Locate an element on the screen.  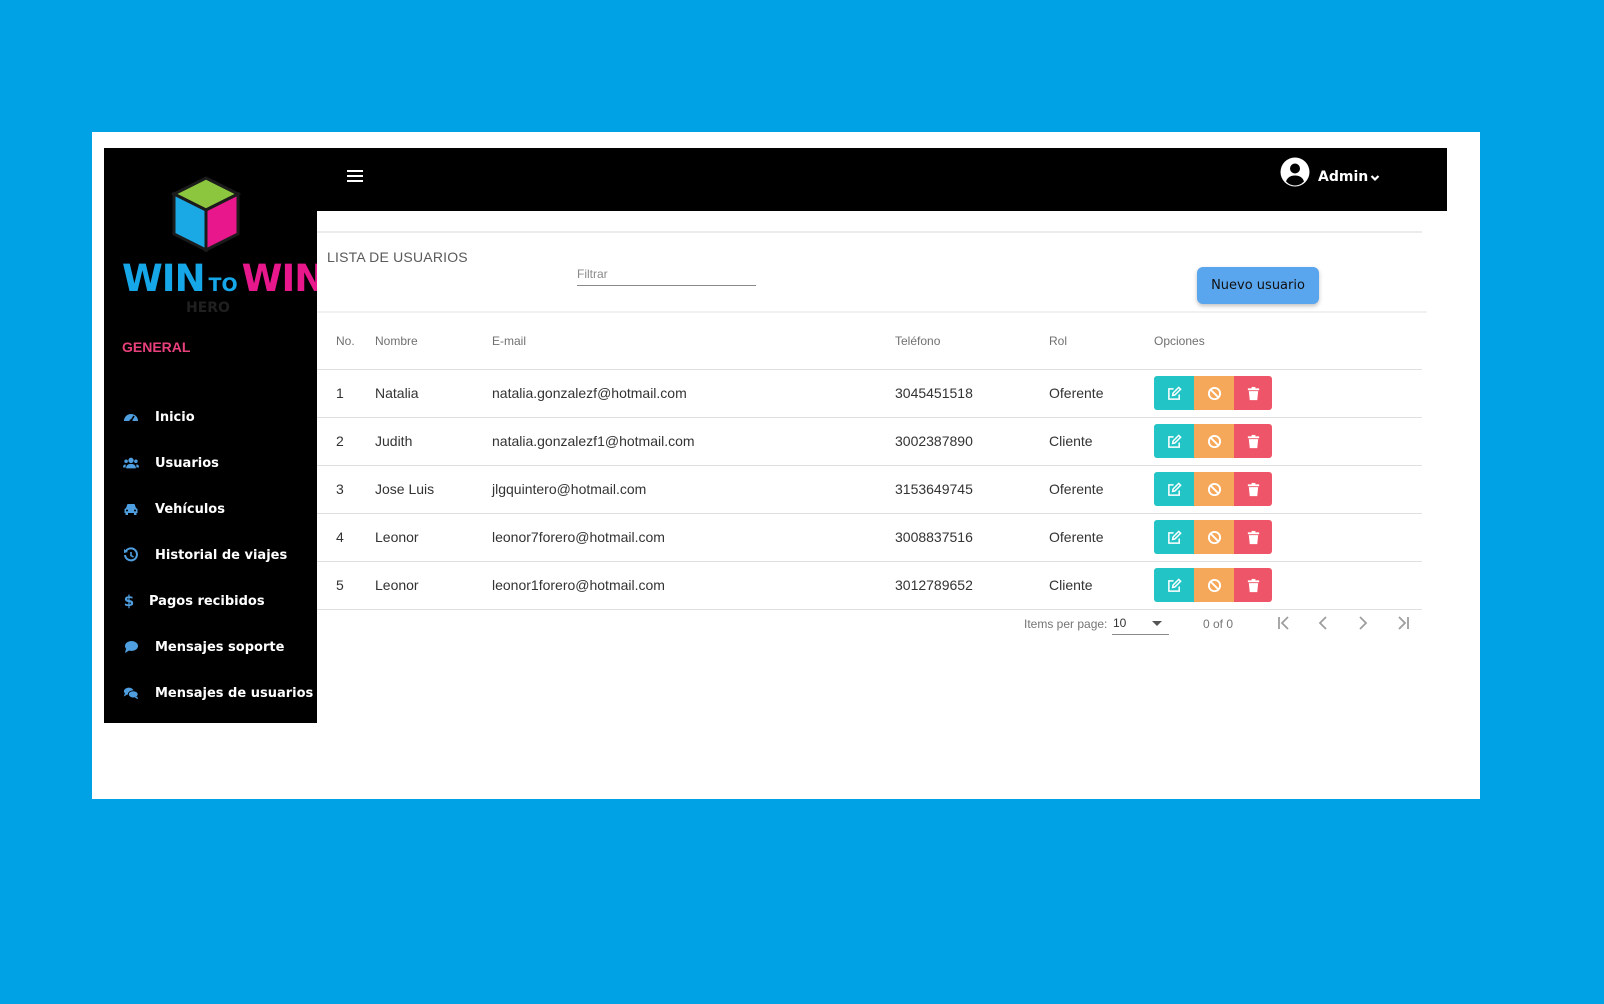
logo: WIN TO WIN HERO is located at coordinates (221, 245).